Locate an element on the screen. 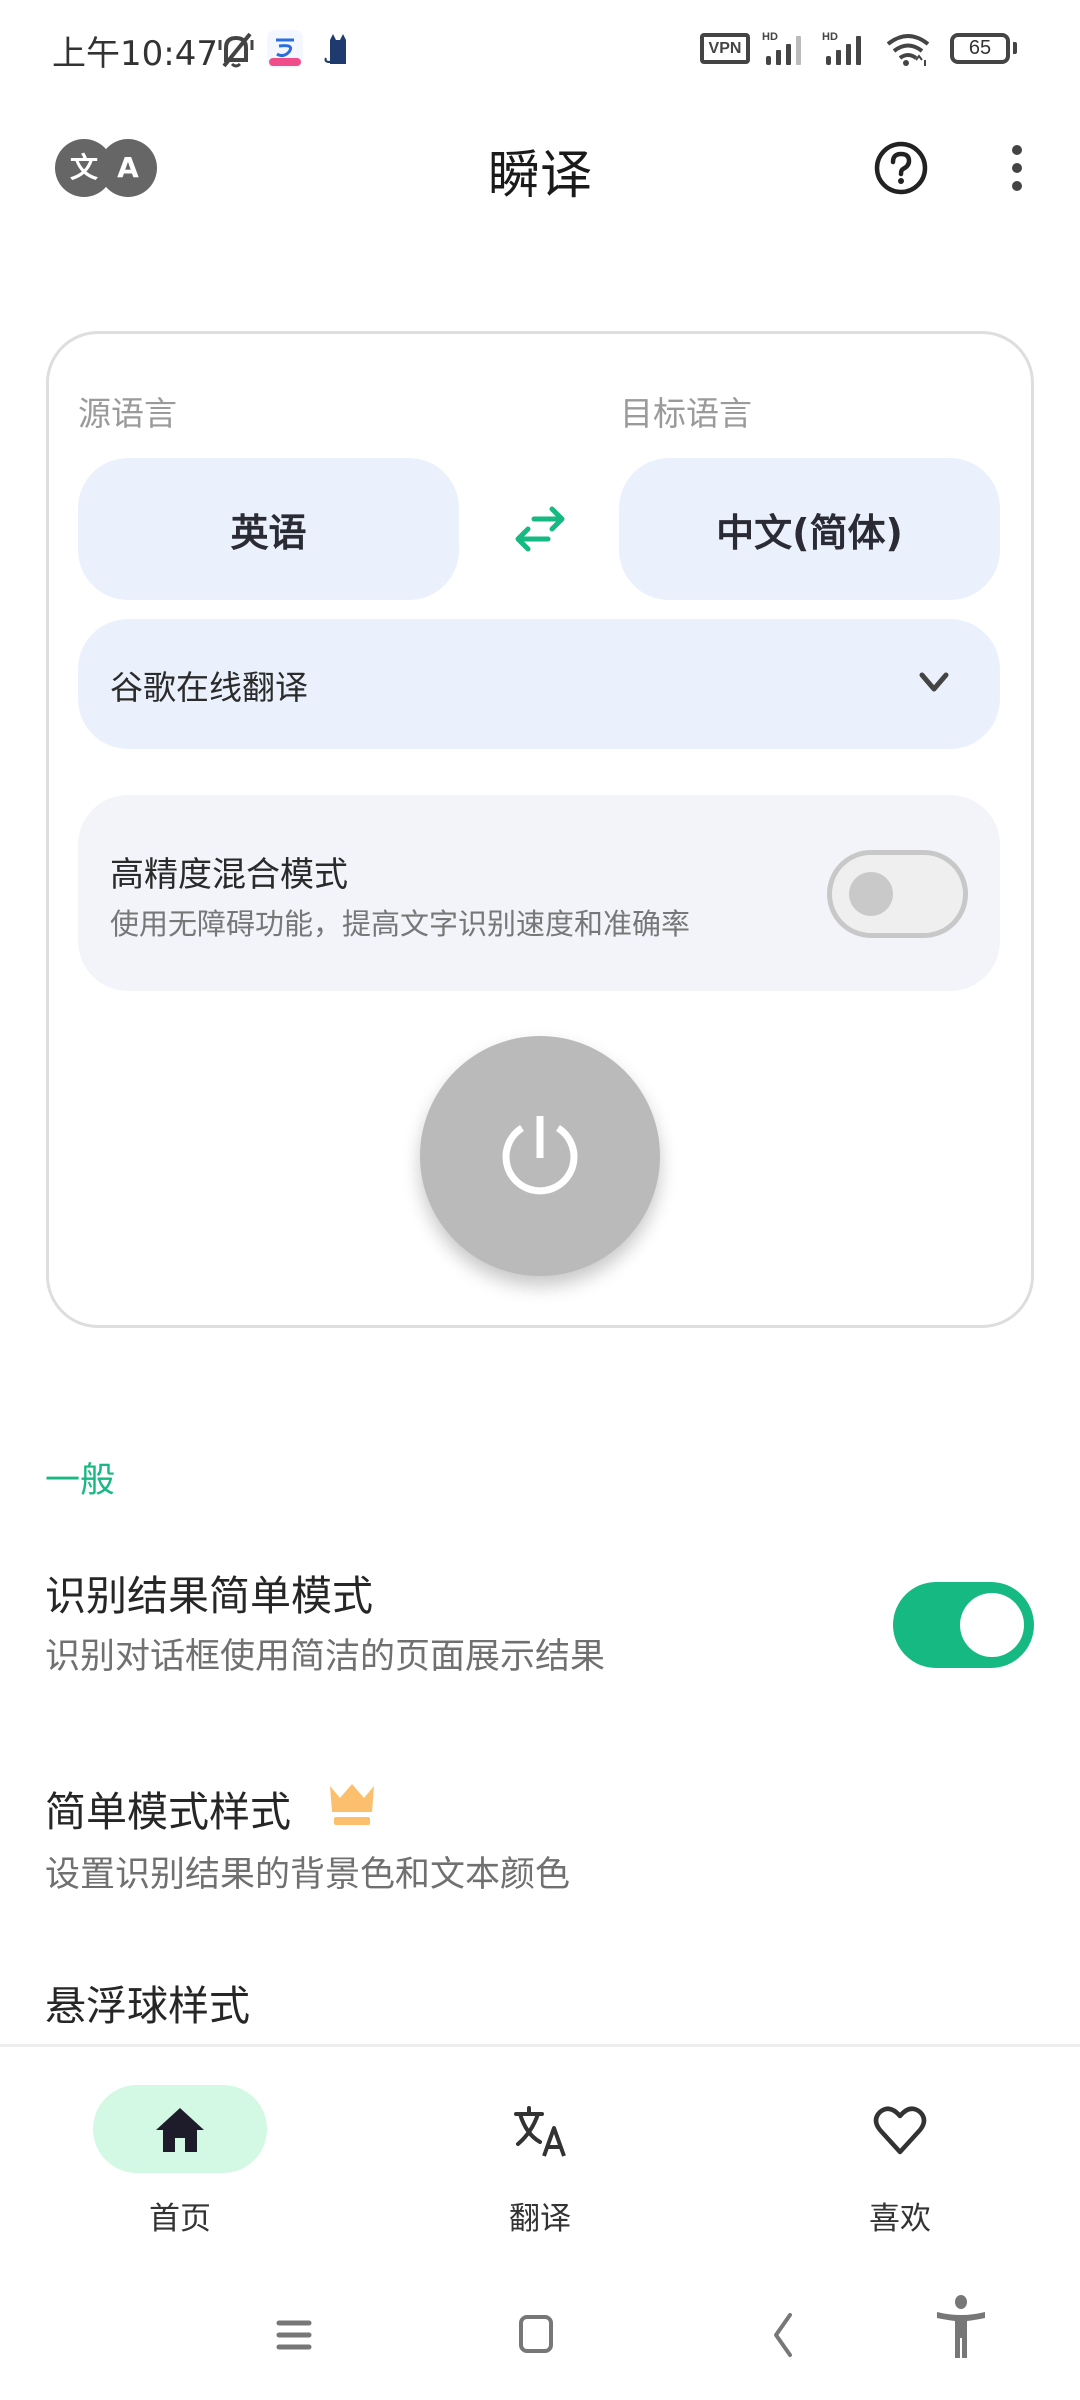 This screenshot has width=1080, height=2400. home-button-icon is located at coordinates (536, 2334).